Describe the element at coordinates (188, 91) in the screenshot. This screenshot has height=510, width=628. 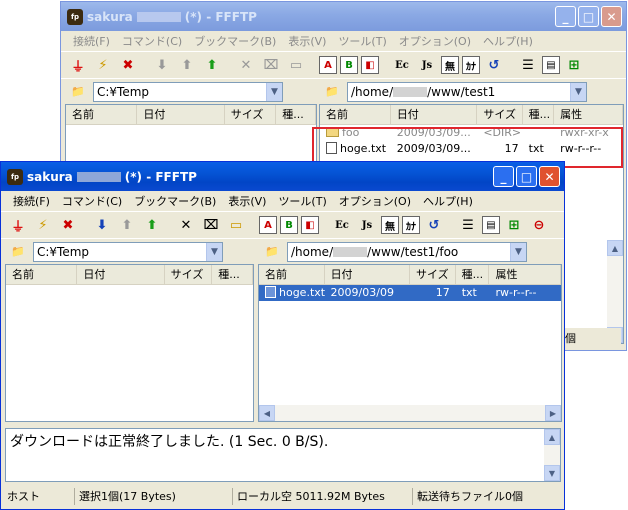
I see `back-local-path-combo: C:¥Temp ▼` at that location.